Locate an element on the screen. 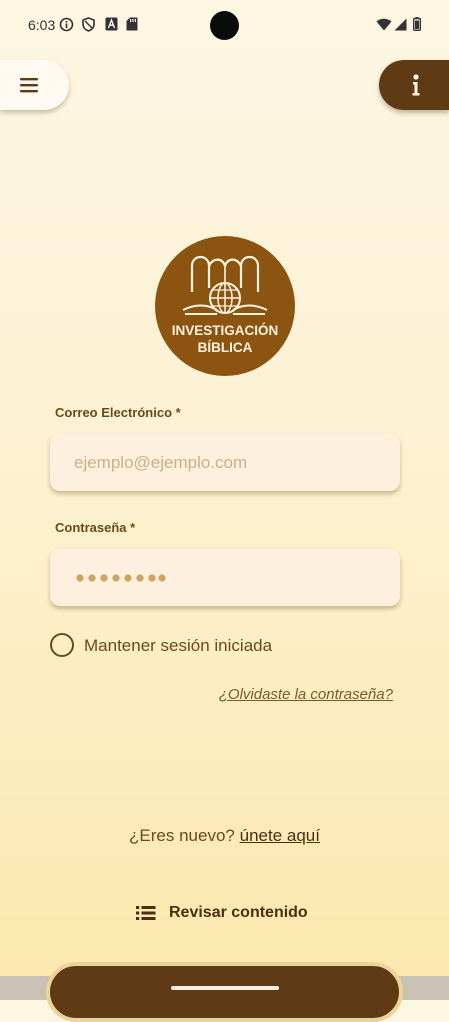  signal-icon is located at coordinates (400, 27).